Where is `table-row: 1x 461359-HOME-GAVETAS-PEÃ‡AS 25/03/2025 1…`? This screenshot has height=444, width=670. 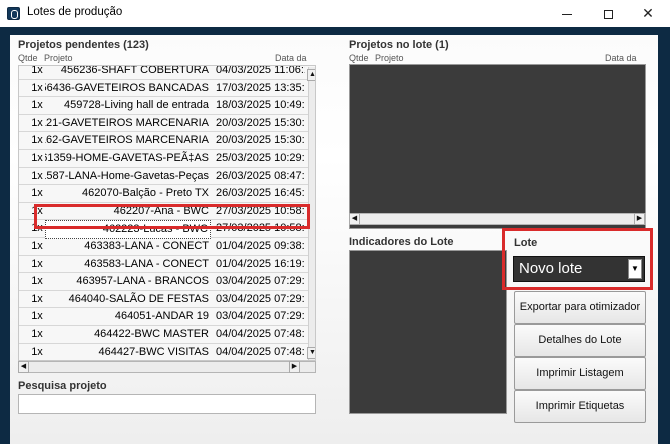 table-row: 1x 461359-HOME-GAVETAS-PEÃ‡AS 25/03/2025 1… is located at coordinates (167, 159).